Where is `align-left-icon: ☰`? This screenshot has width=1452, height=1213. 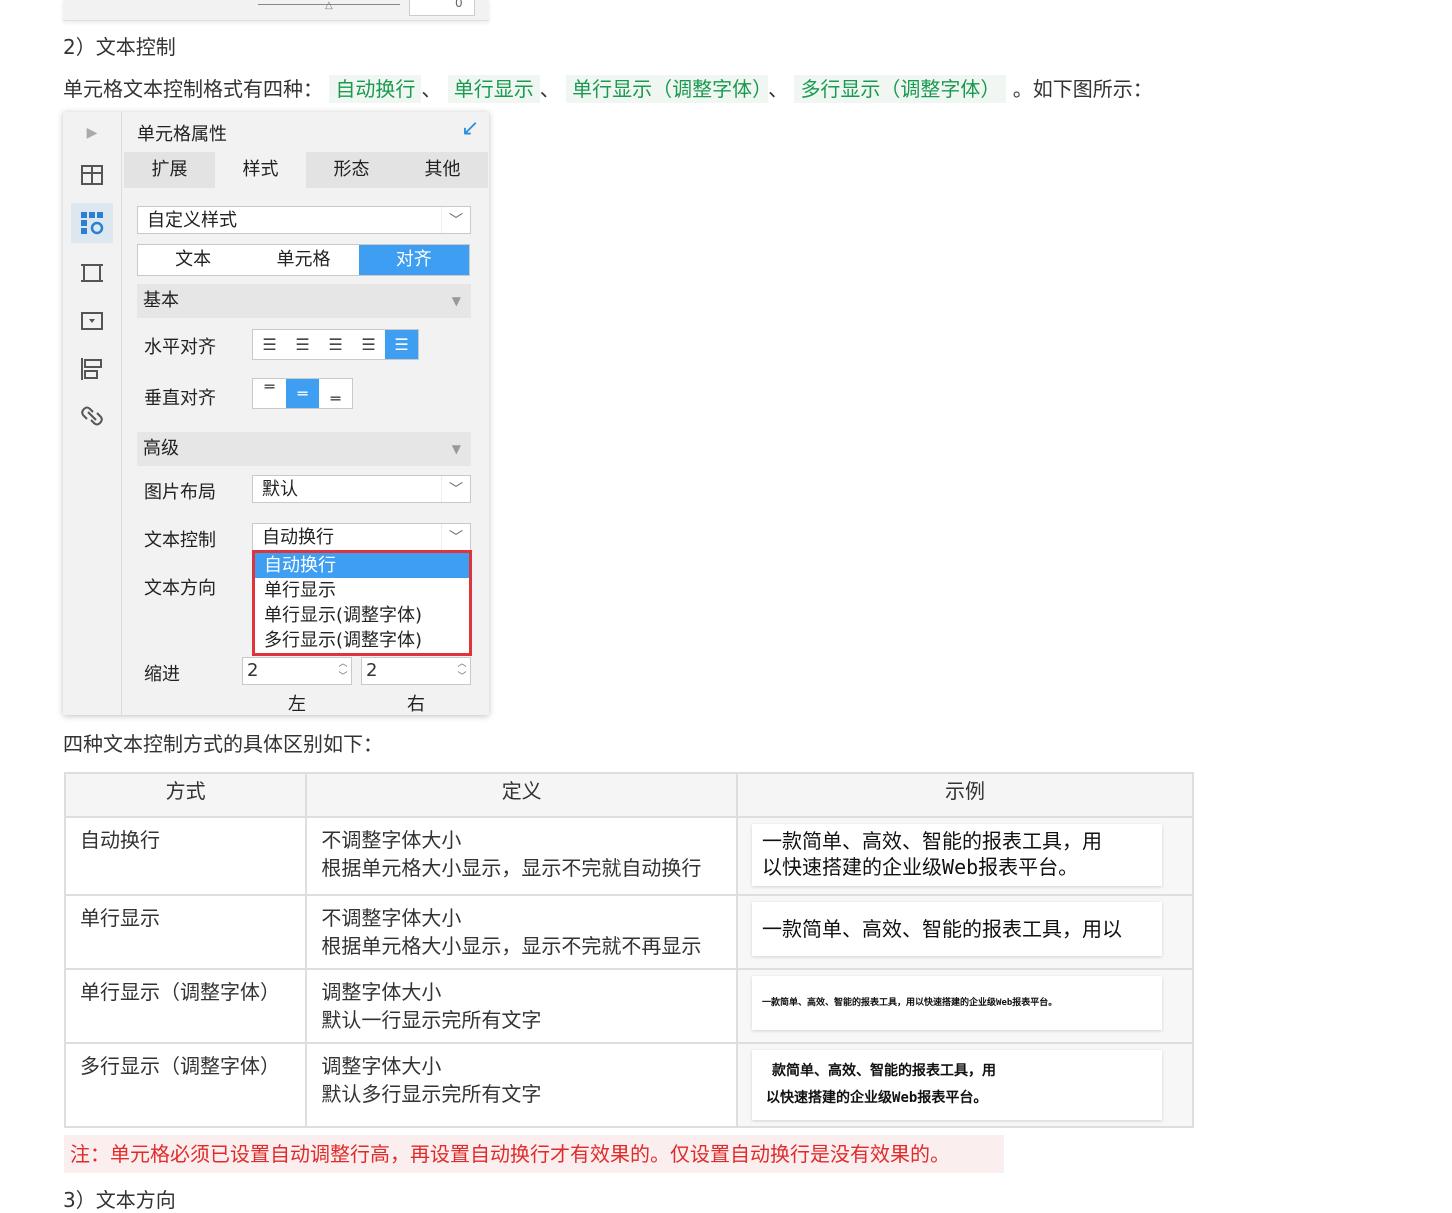 align-left-icon: ☰ is located at coordinates (269, 344).